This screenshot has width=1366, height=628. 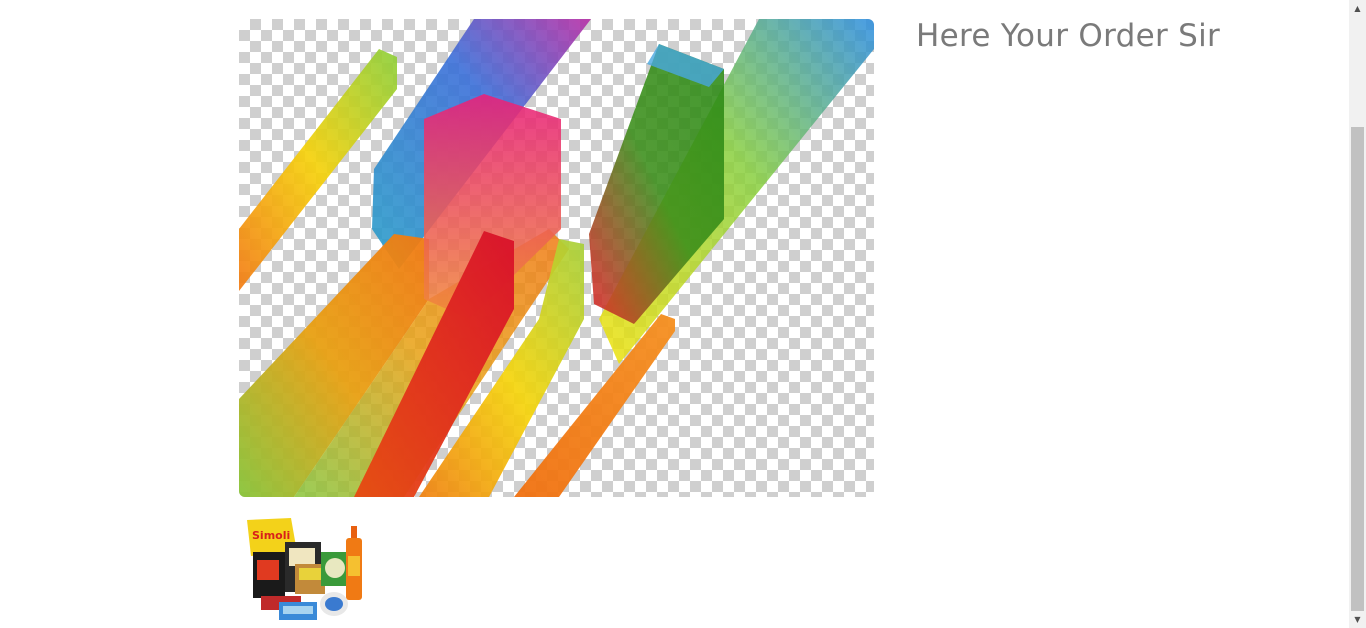 What do you see at coordinates (271, 535) in the screenshot?
I see `thumbnail-brand-text: Simoli` at bounding box center [271, 535].